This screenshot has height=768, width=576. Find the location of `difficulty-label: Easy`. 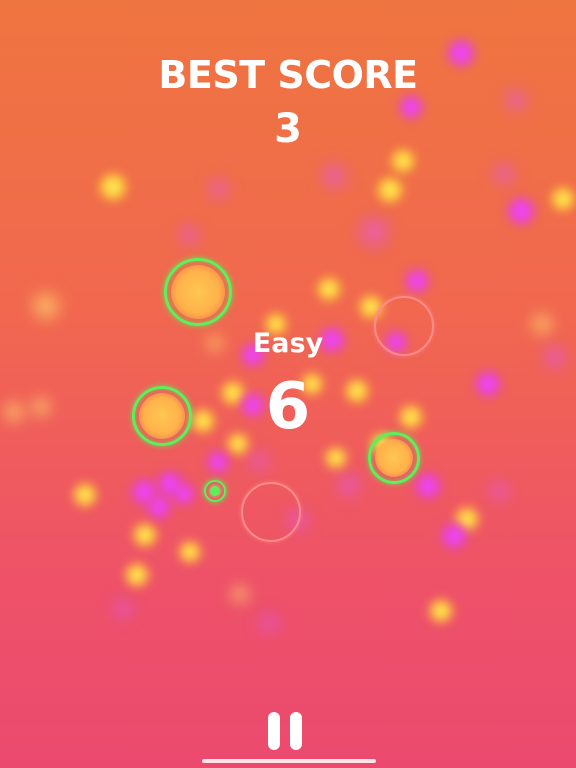

difficulty-label: Easy is located at coordinates (288, 343).